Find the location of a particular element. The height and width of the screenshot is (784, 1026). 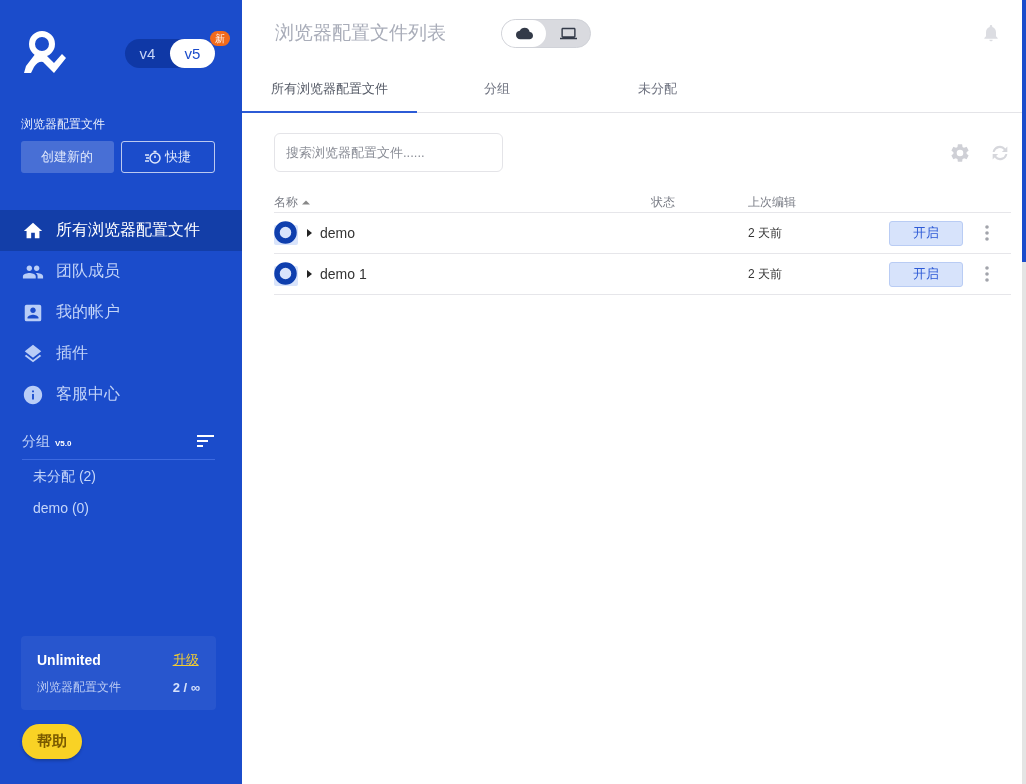

scrollbar-thumb is located at coordinates (1024, 131).